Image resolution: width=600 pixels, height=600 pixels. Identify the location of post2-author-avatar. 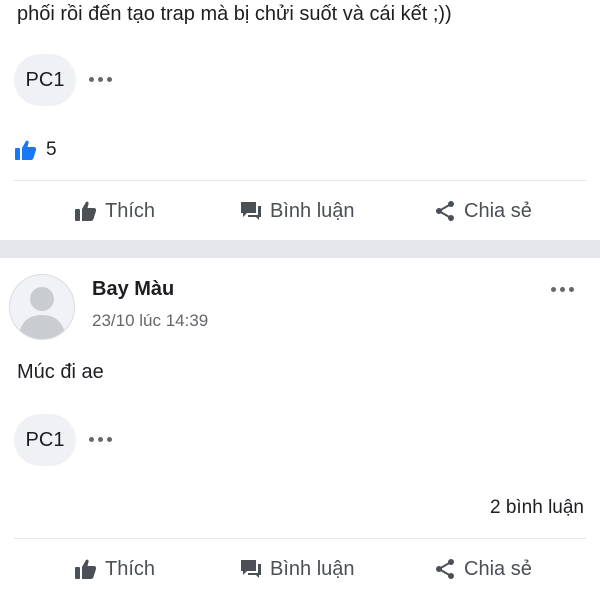
(42, 307).